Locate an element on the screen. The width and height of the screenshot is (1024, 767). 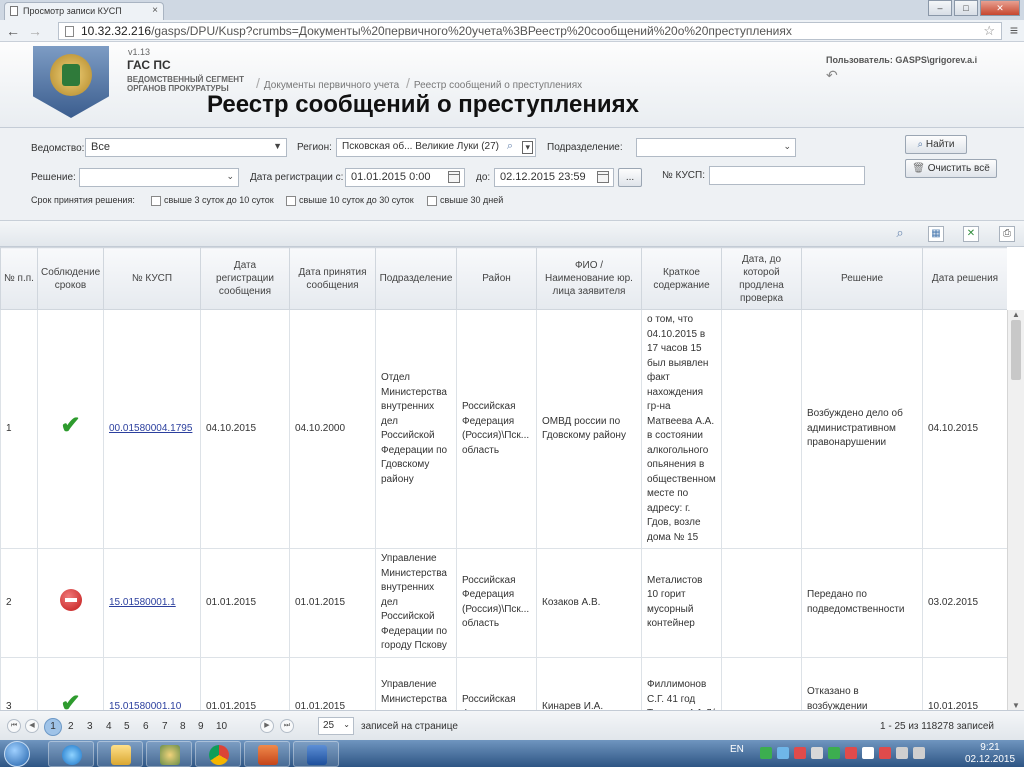
col-header-applicant: ФИО / Наименование юр. лица заявителя is located at coordinates (589, 278).